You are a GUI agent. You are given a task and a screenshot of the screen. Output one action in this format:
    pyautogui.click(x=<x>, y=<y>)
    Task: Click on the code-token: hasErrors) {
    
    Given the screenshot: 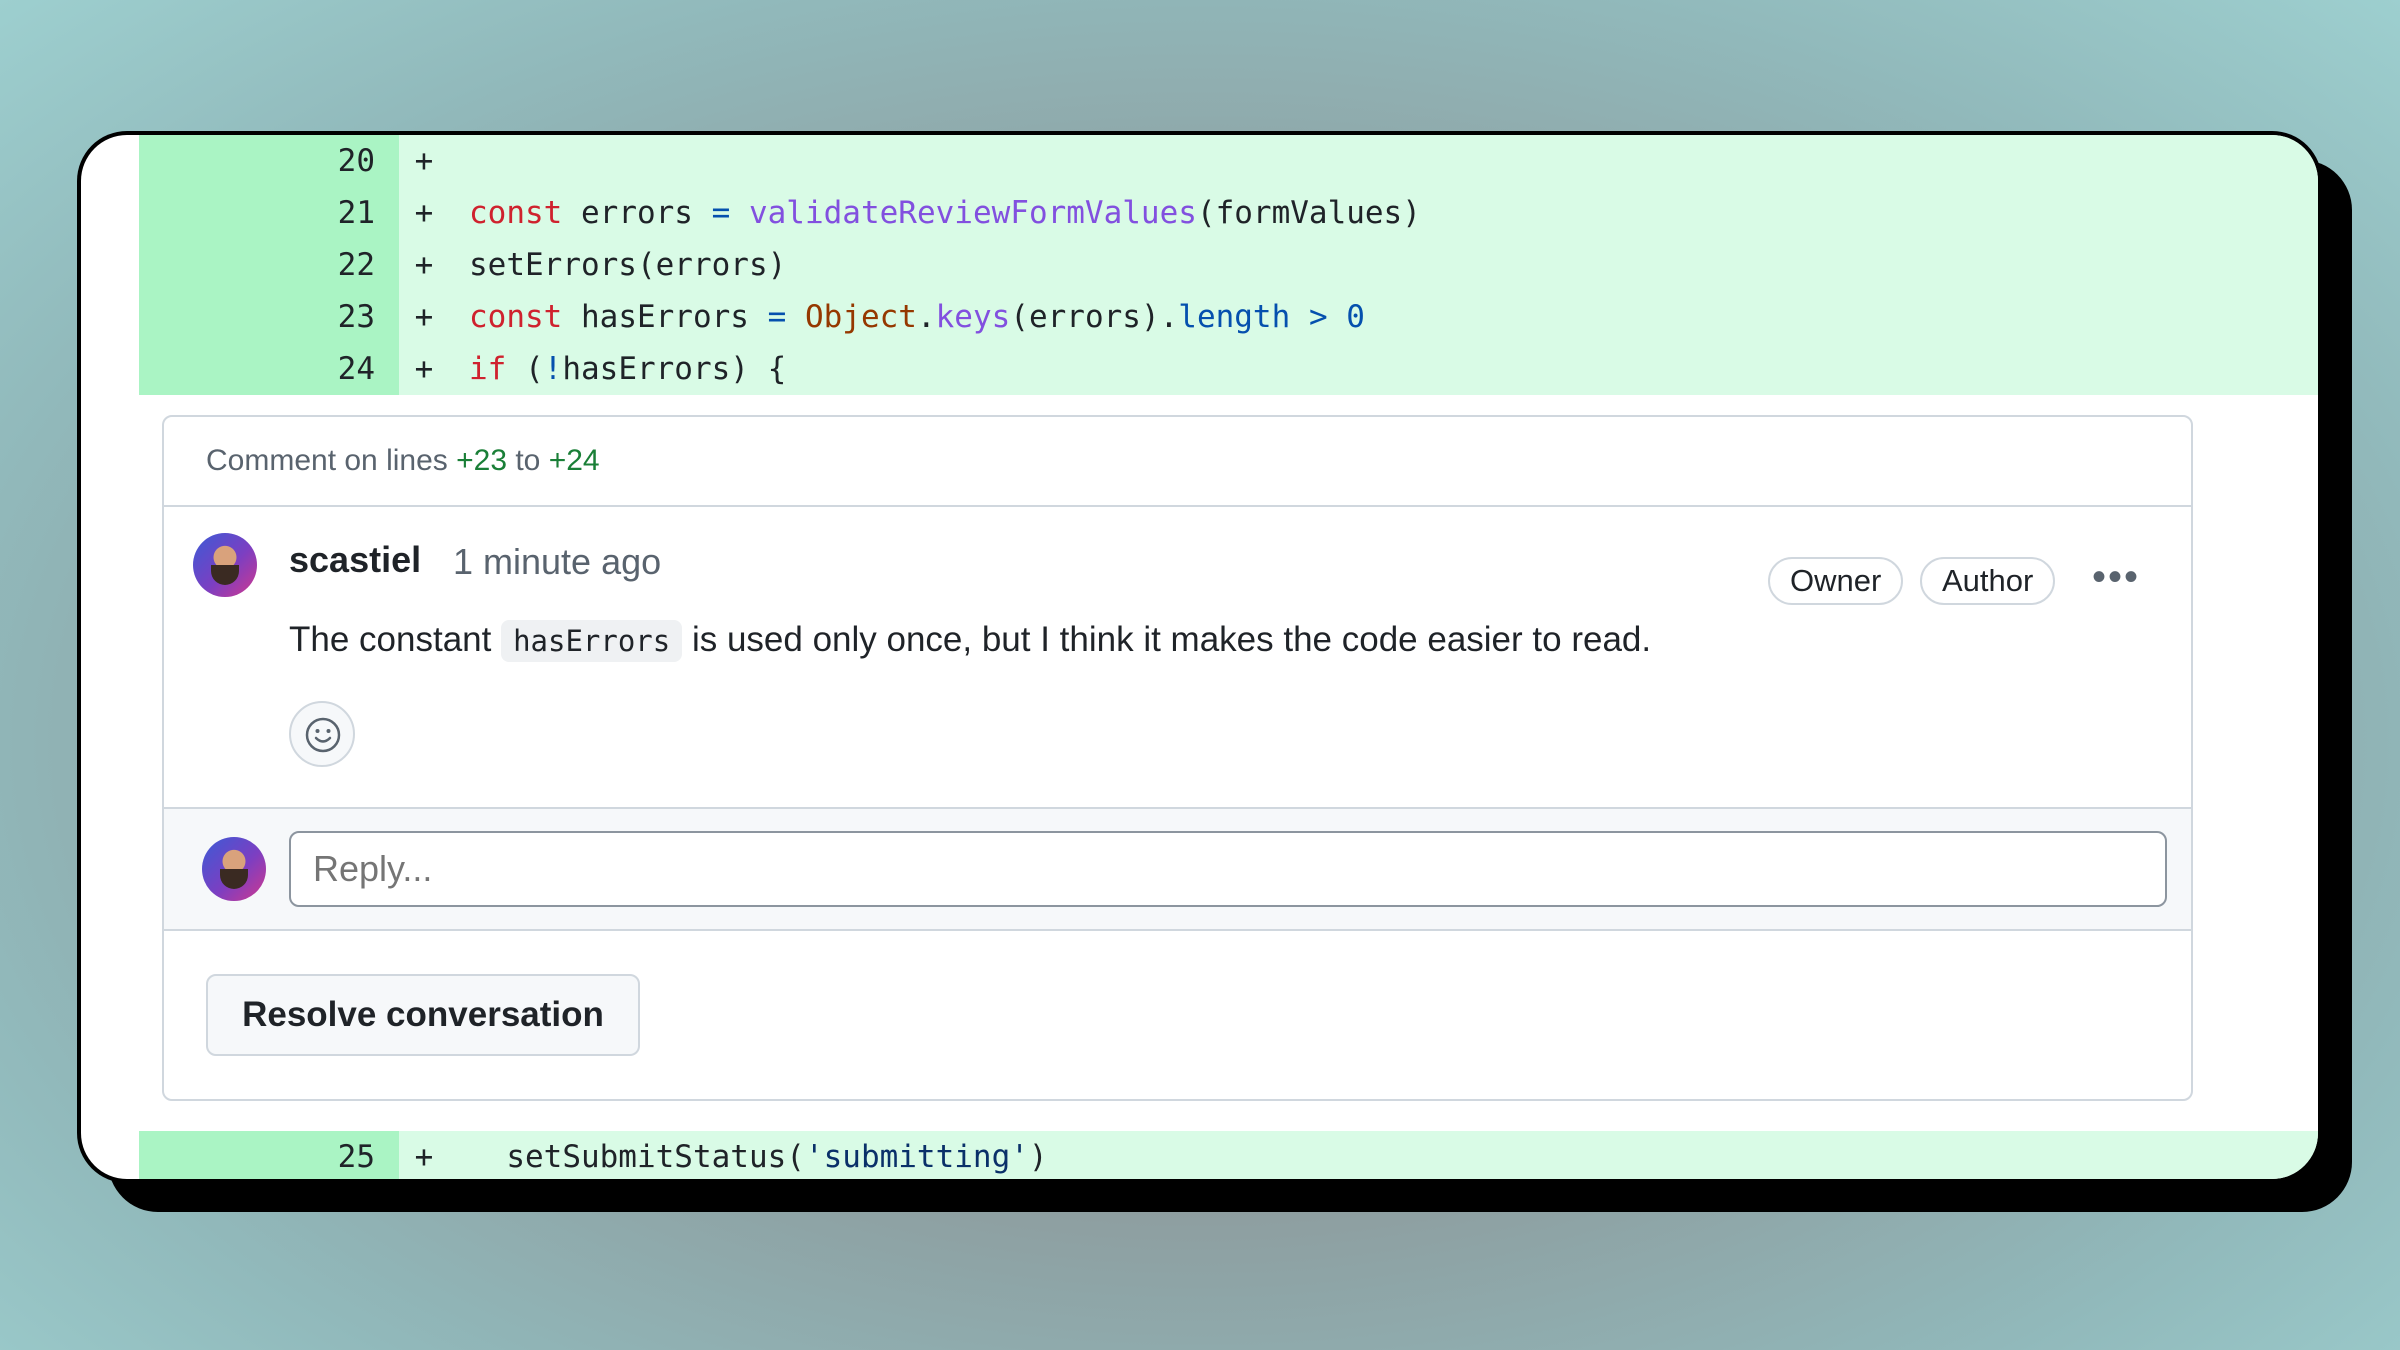 What is the action you would take?
    pyautogui.click(x=674, y=369)
    